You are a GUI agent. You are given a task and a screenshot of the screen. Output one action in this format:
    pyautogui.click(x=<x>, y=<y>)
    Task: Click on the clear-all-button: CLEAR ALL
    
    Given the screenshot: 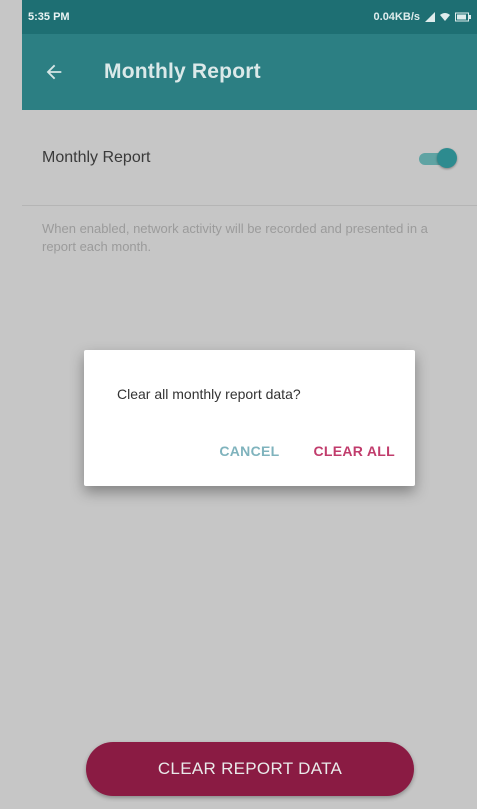 What is the action you would take?
    pyautogui.click(x=354, y=451)
    